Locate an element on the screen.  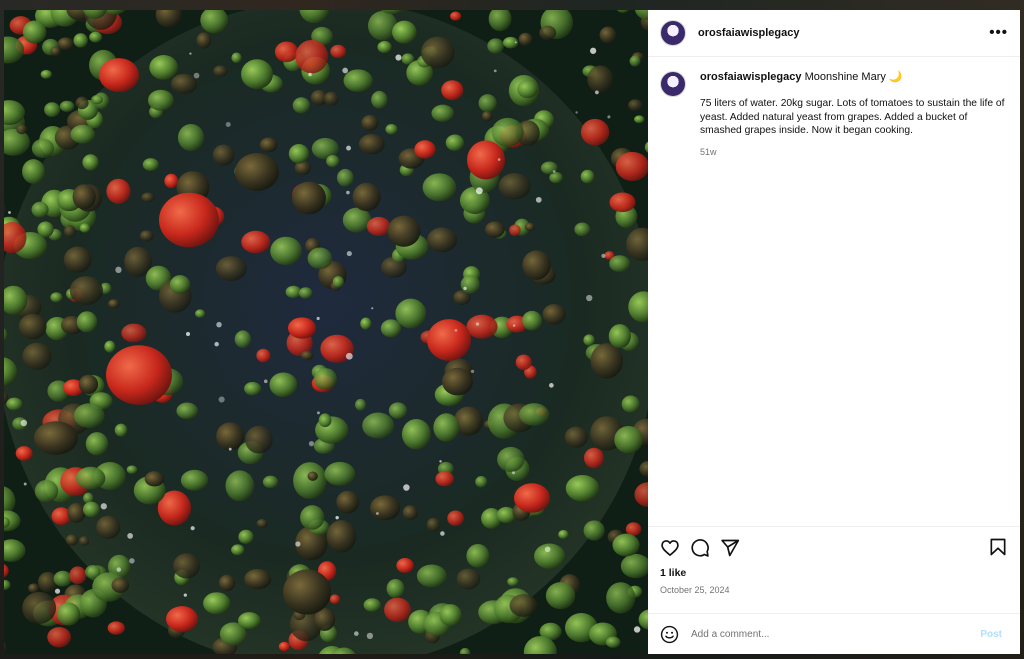
caption-title: Moonshine Mary 🌙 is located at coordinates (853, 77).